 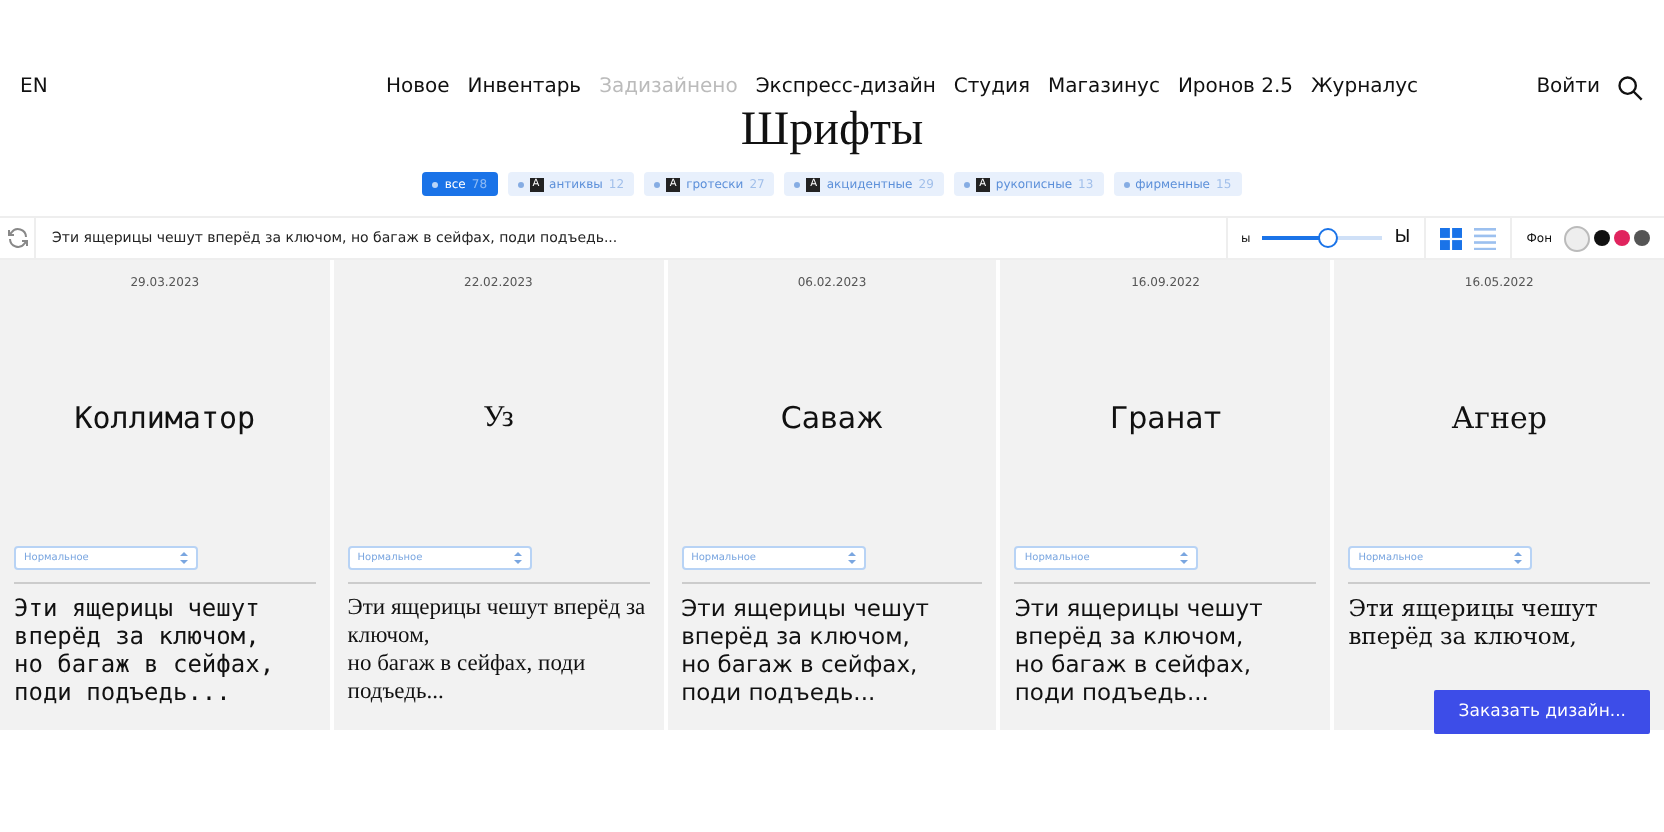 I want to click on nav-link: Журналус, so click(x=1365, y=87).